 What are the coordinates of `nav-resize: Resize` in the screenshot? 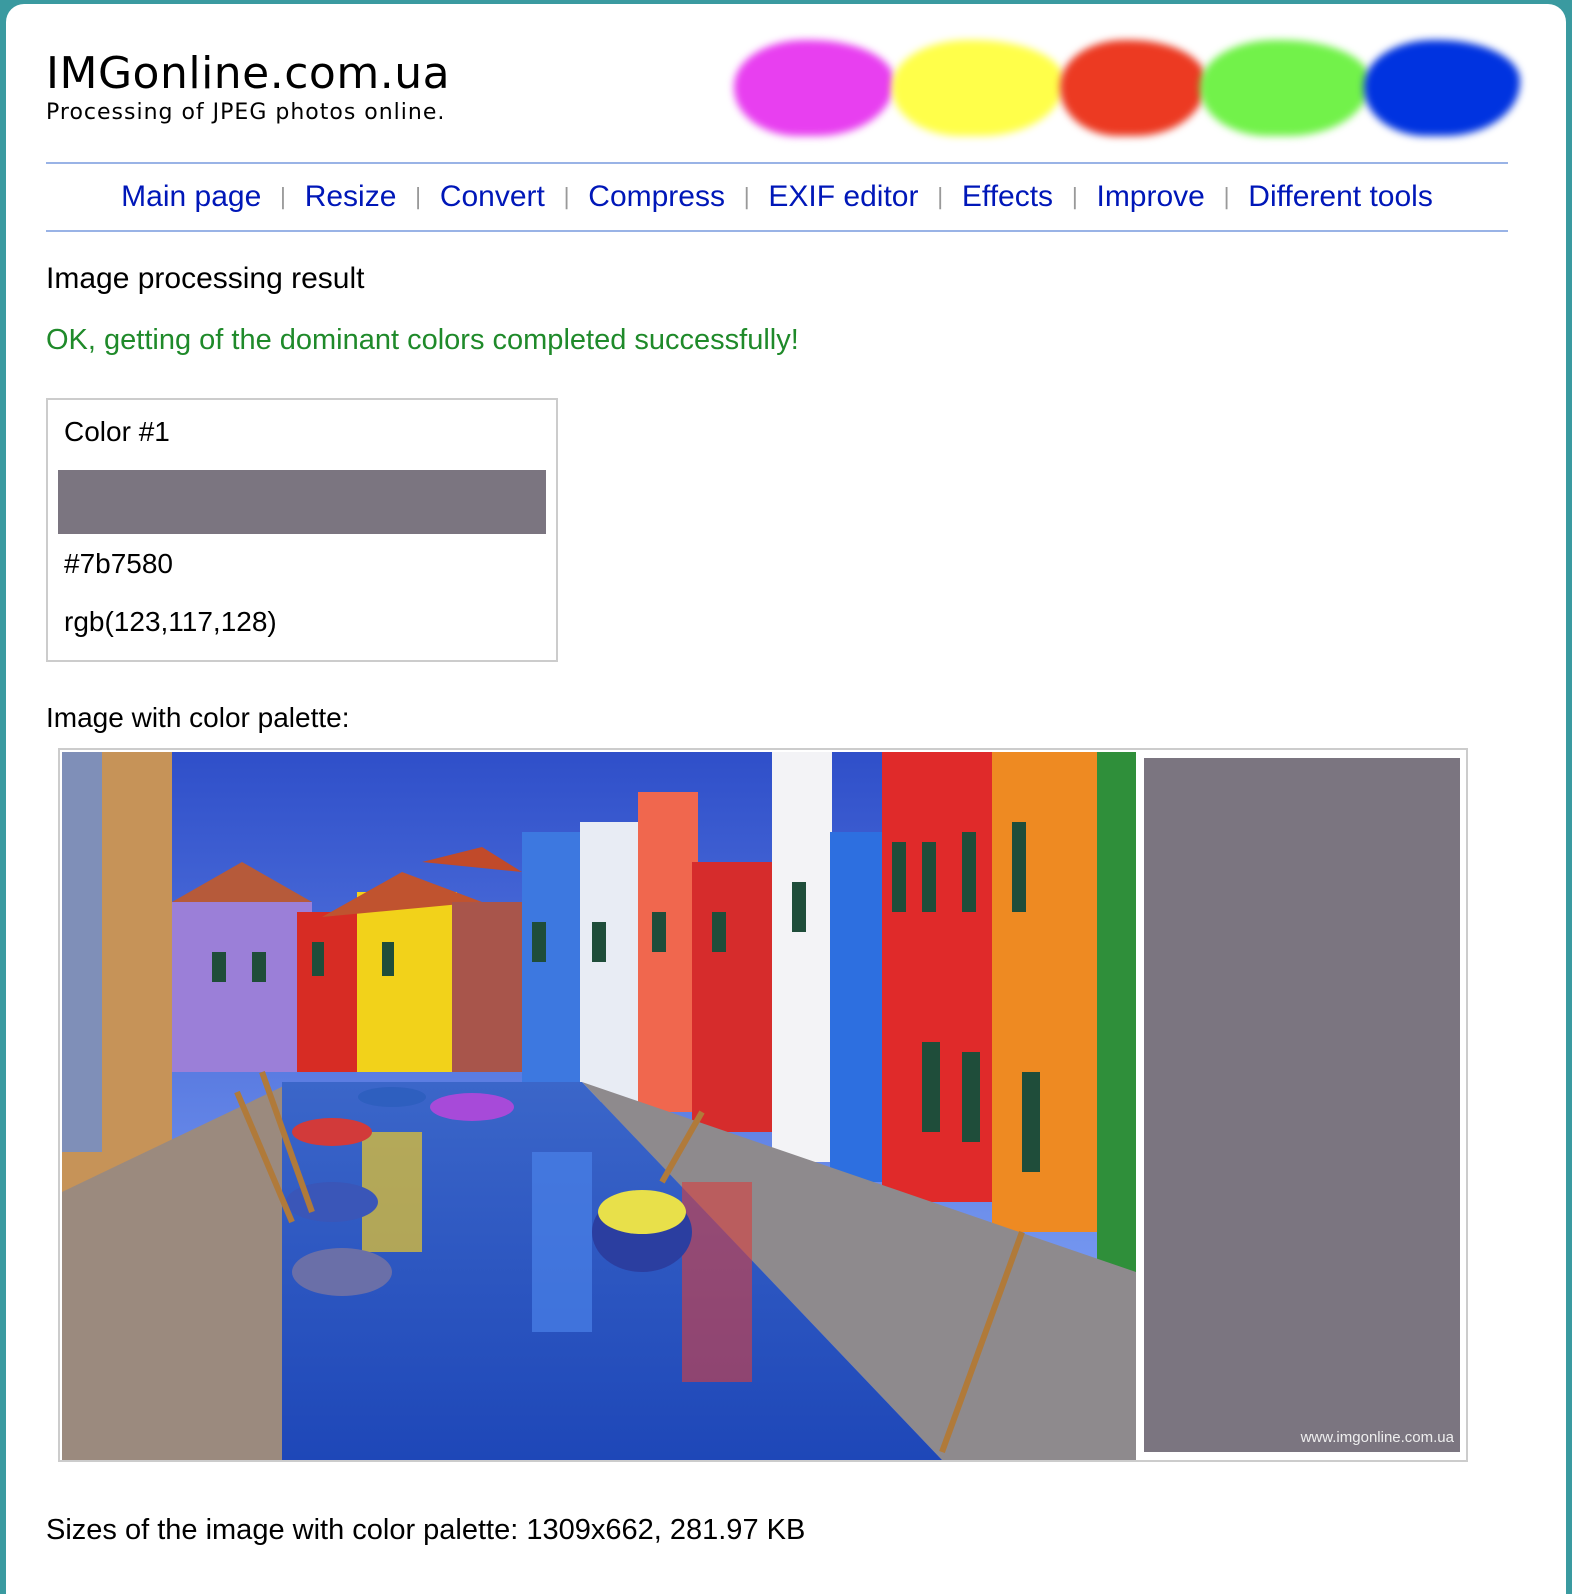 It's located at (351, 197).